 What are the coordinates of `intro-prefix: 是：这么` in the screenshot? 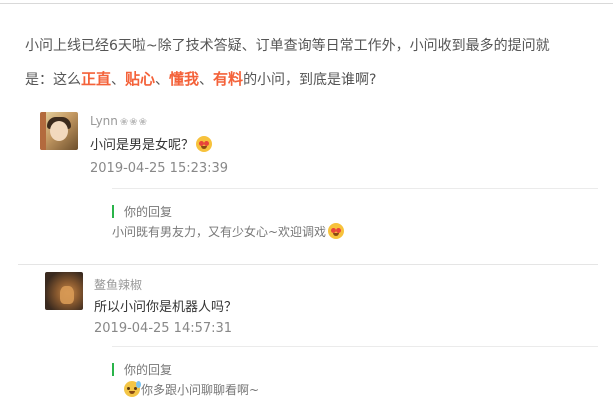 It's located at (53, 80).